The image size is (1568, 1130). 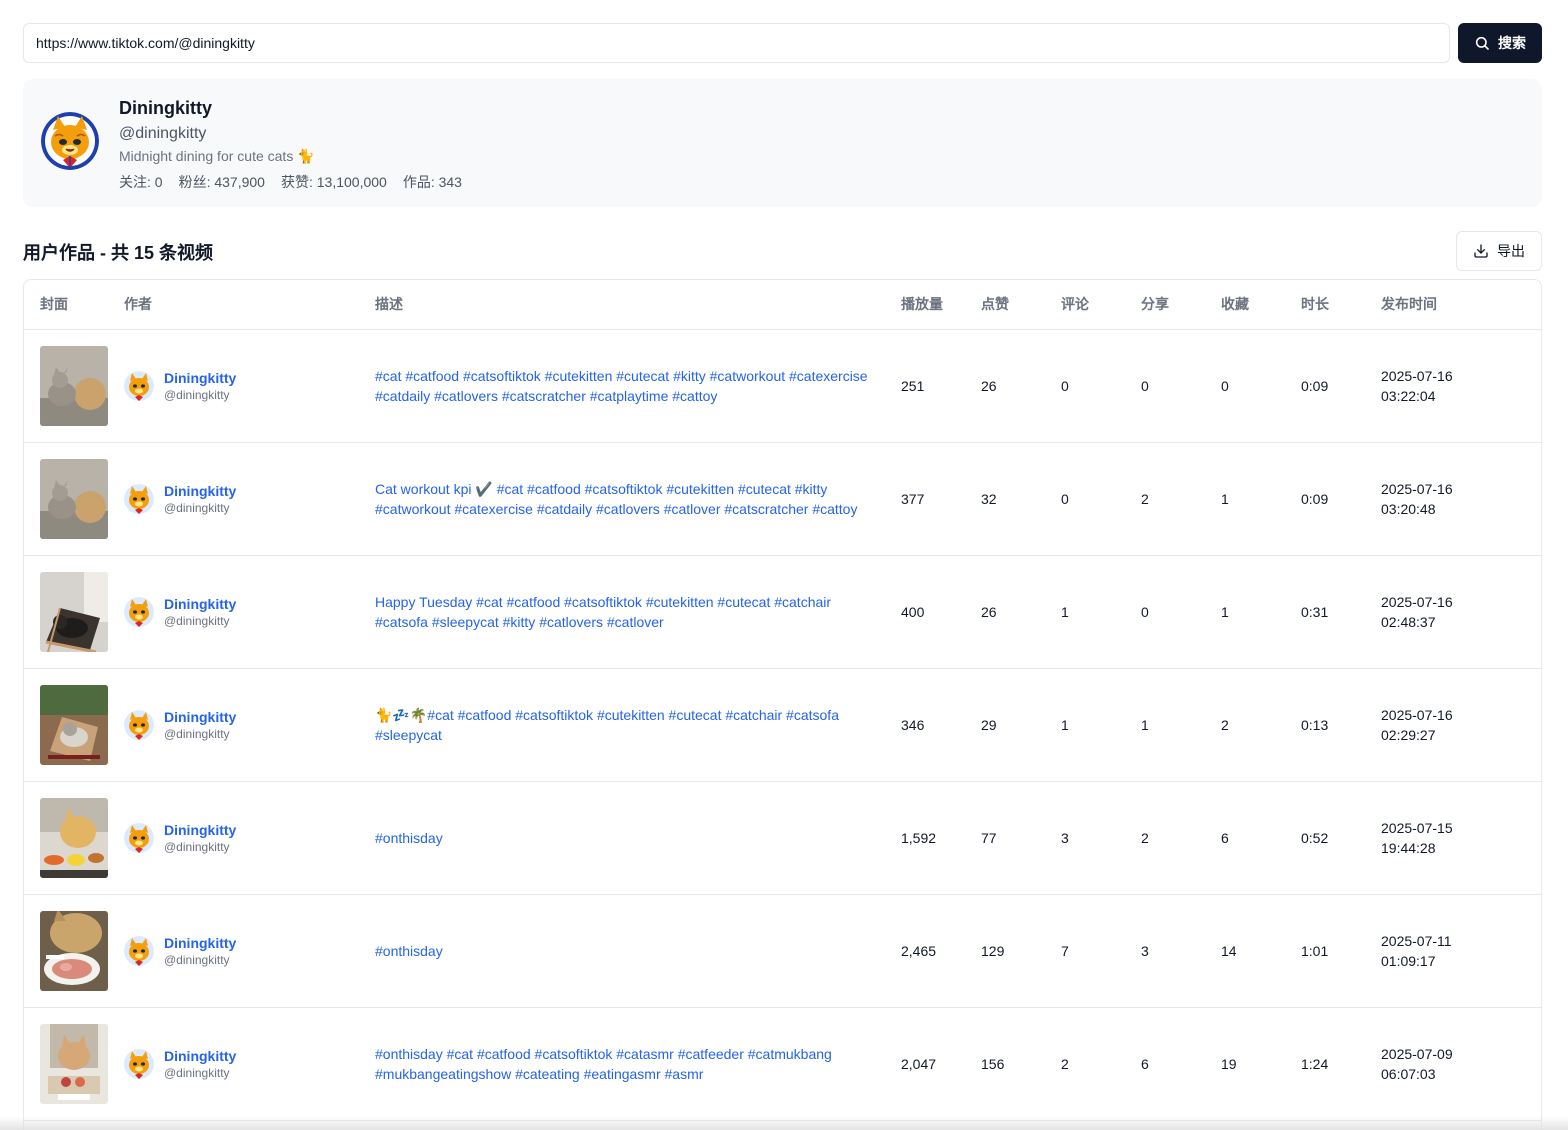 I want to click on search-button: 搜索, so click(x=1500, y=43).